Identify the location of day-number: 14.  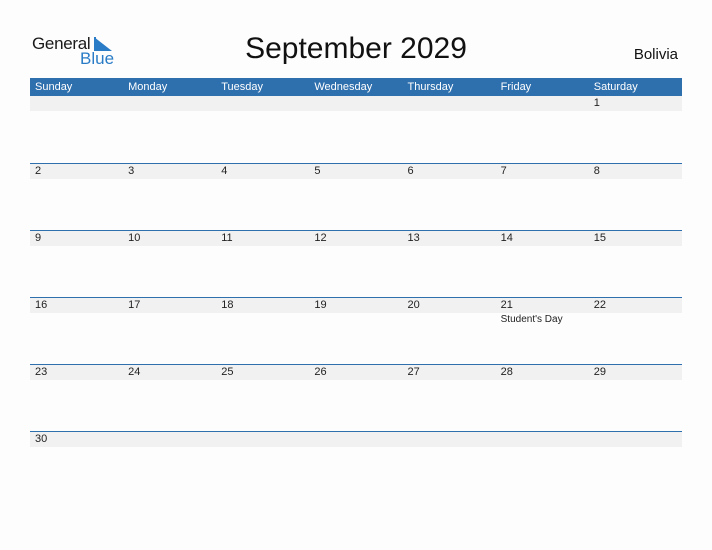
(506, 238).